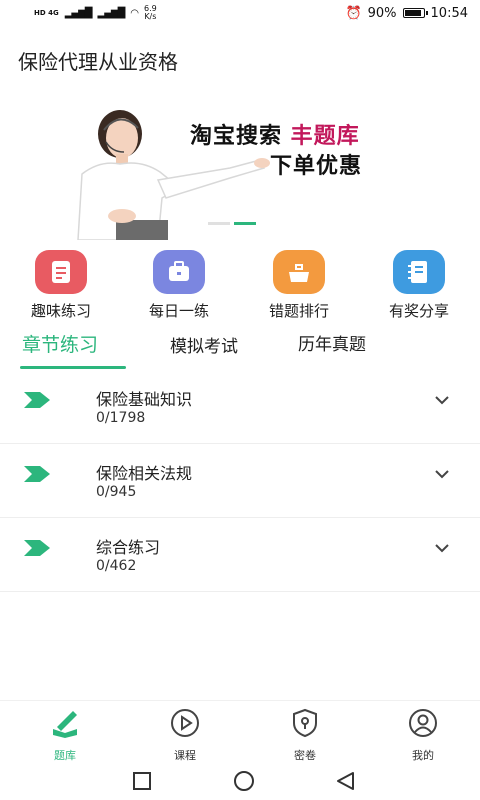 Image resolution: width=480 pixels, height=800 pixels. What do you see at coordinates (65, 724) in the screenshot?
I see `question-bank-icon` at bounding box center [65, 724].